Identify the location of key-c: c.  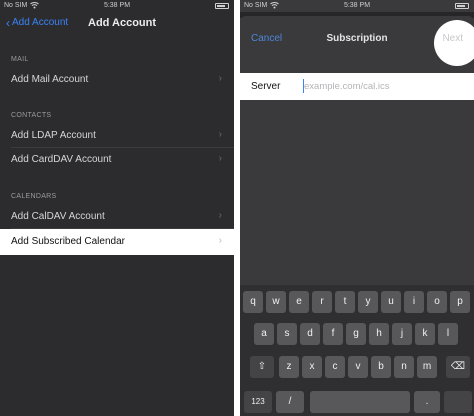
(335, 367).